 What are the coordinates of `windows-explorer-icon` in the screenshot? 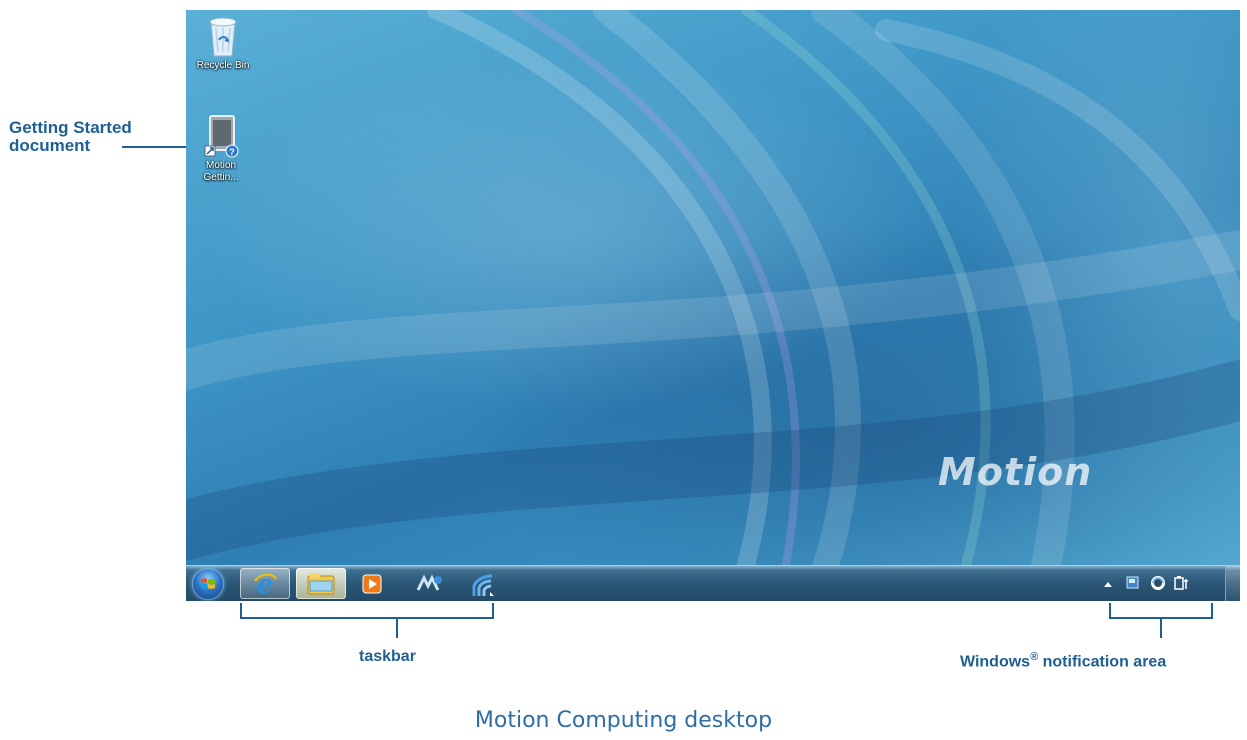 It's located at (321, 584).